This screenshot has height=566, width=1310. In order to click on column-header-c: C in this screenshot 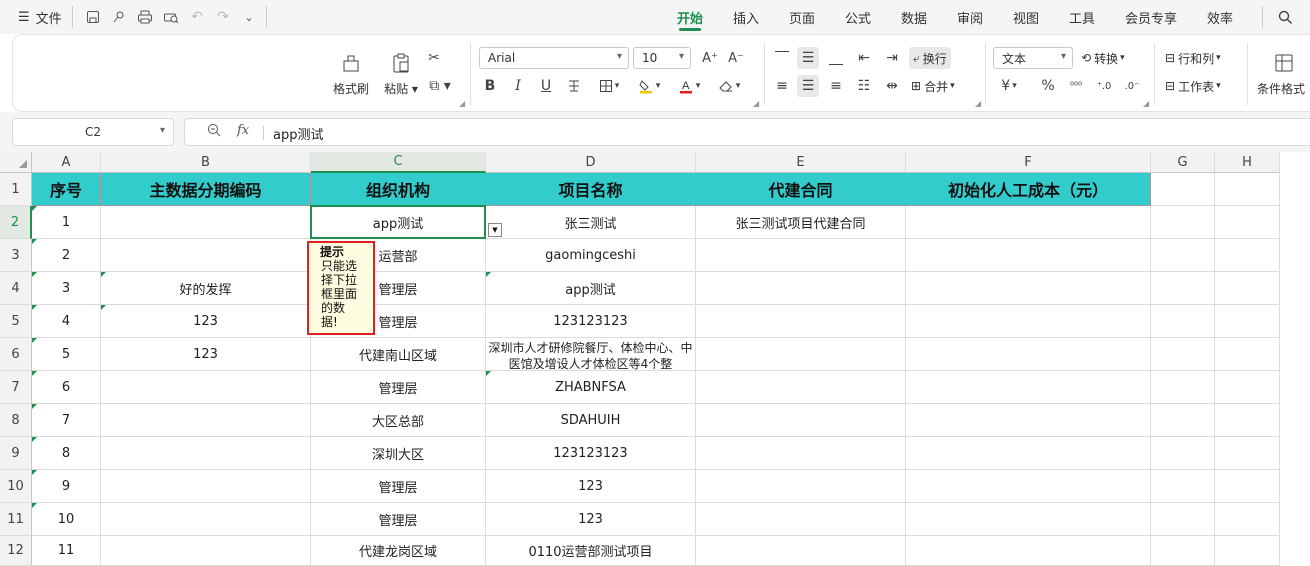, I will do `click(398, 162)`.